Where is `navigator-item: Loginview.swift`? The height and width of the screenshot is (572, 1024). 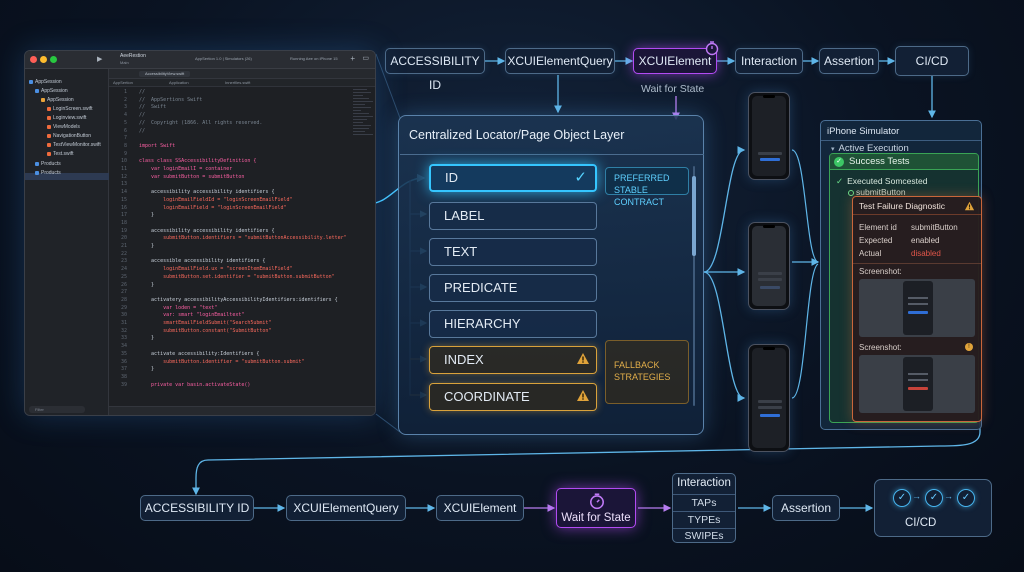
navigator-item: Loginview.swift is located at coordinates (66, 118).